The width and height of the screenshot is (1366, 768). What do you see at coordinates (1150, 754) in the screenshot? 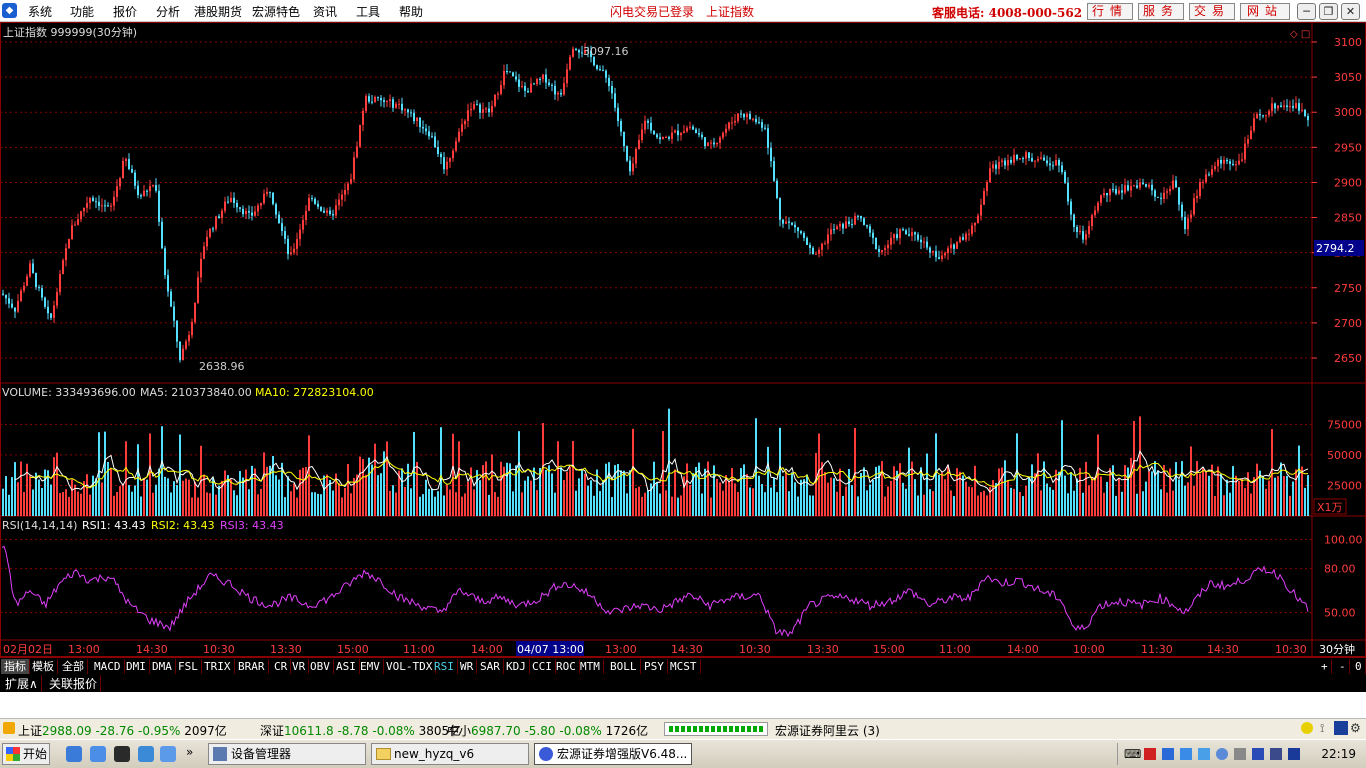
I see `tray-red-icon` at bounding box center [1150, 754].